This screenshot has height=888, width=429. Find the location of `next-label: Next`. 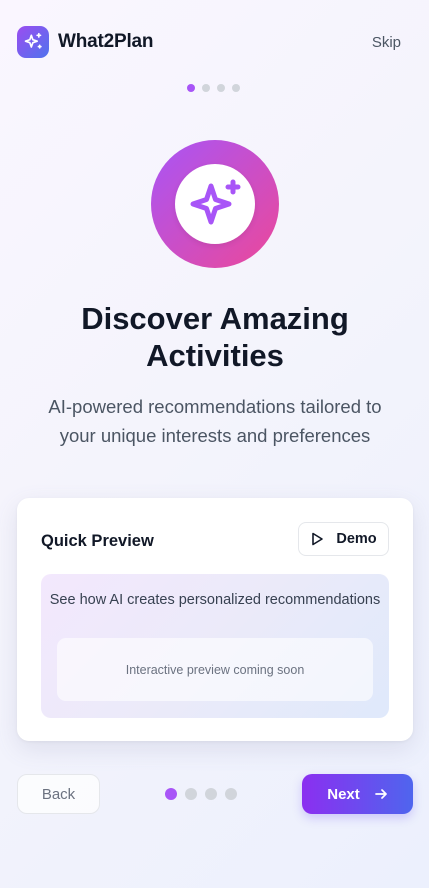

next-label: Next is located at coordinates (343, 794).